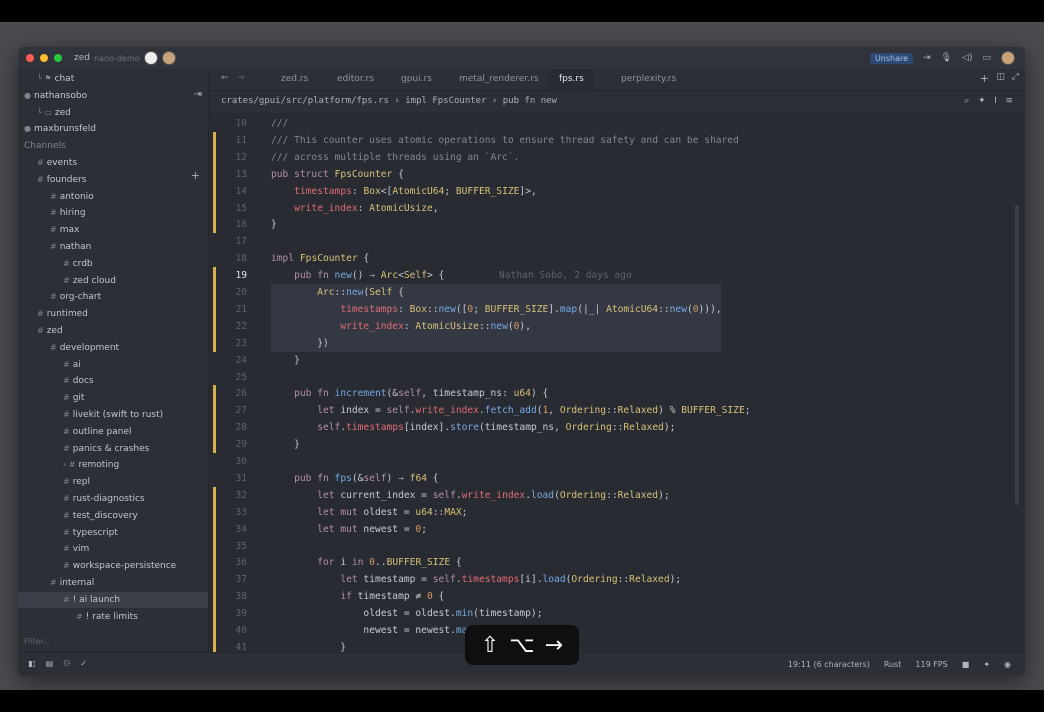  Describe the element at coordinates (83, 663) in the screenshot. I see `diagnostics-icon: ✓` at that location.